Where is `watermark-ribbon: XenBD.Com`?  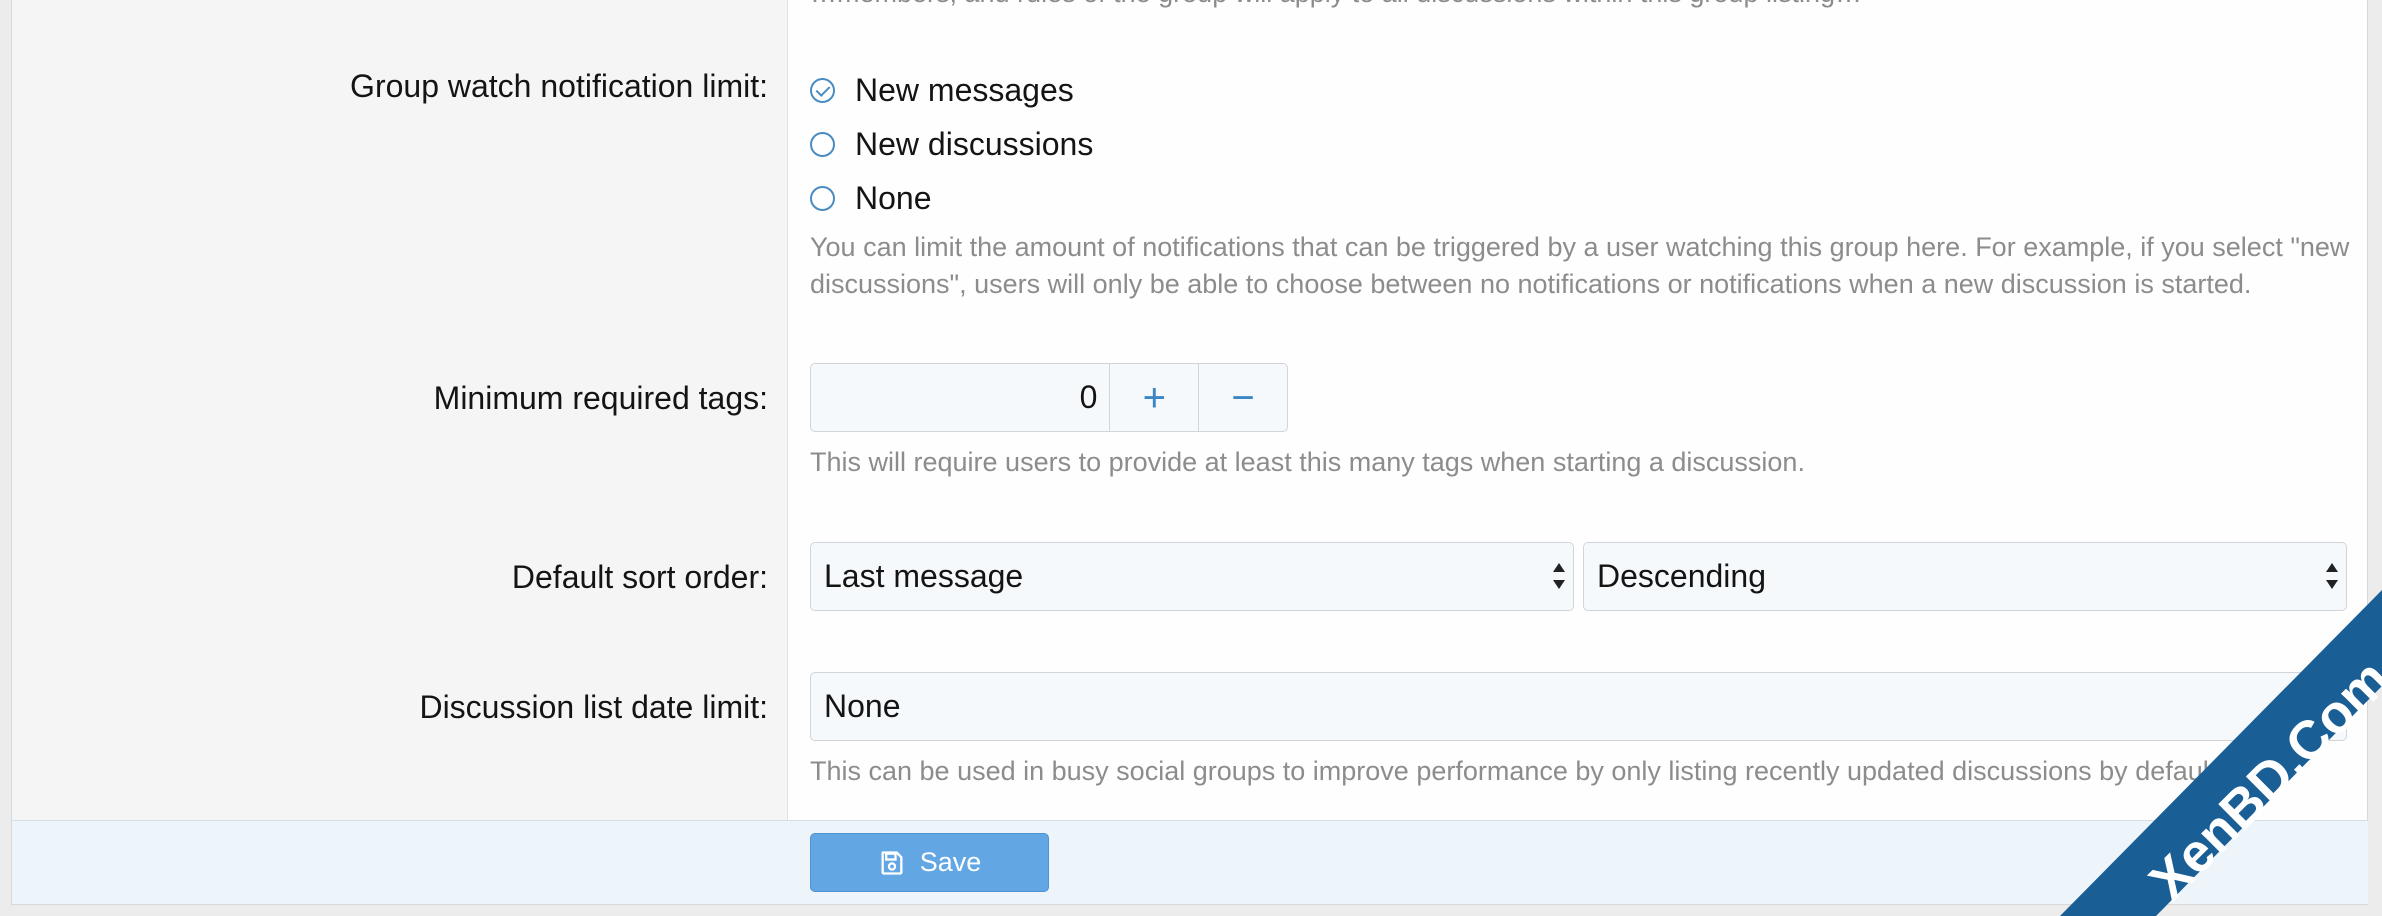 watermark-ribbon: XenBD.Com is located at coordinates (2221, 753).